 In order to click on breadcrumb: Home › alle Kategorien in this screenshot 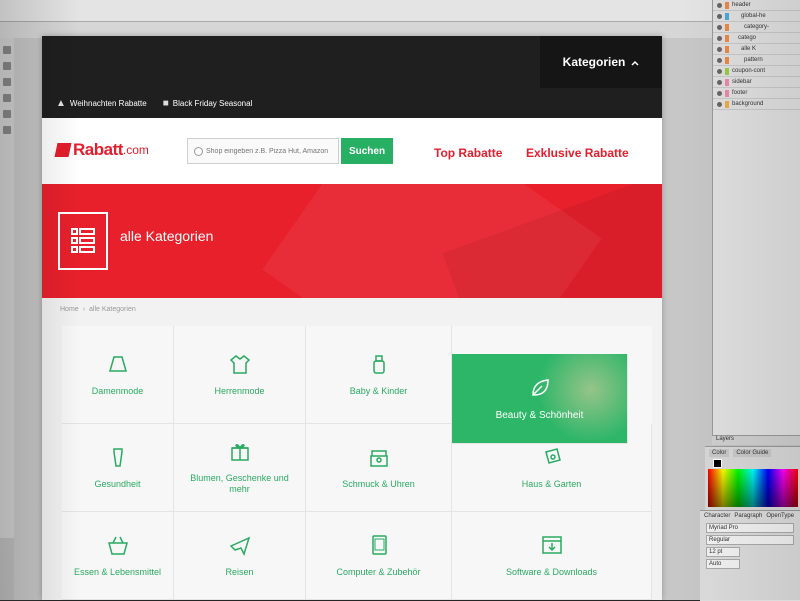, I will do `click(98, 309)`.